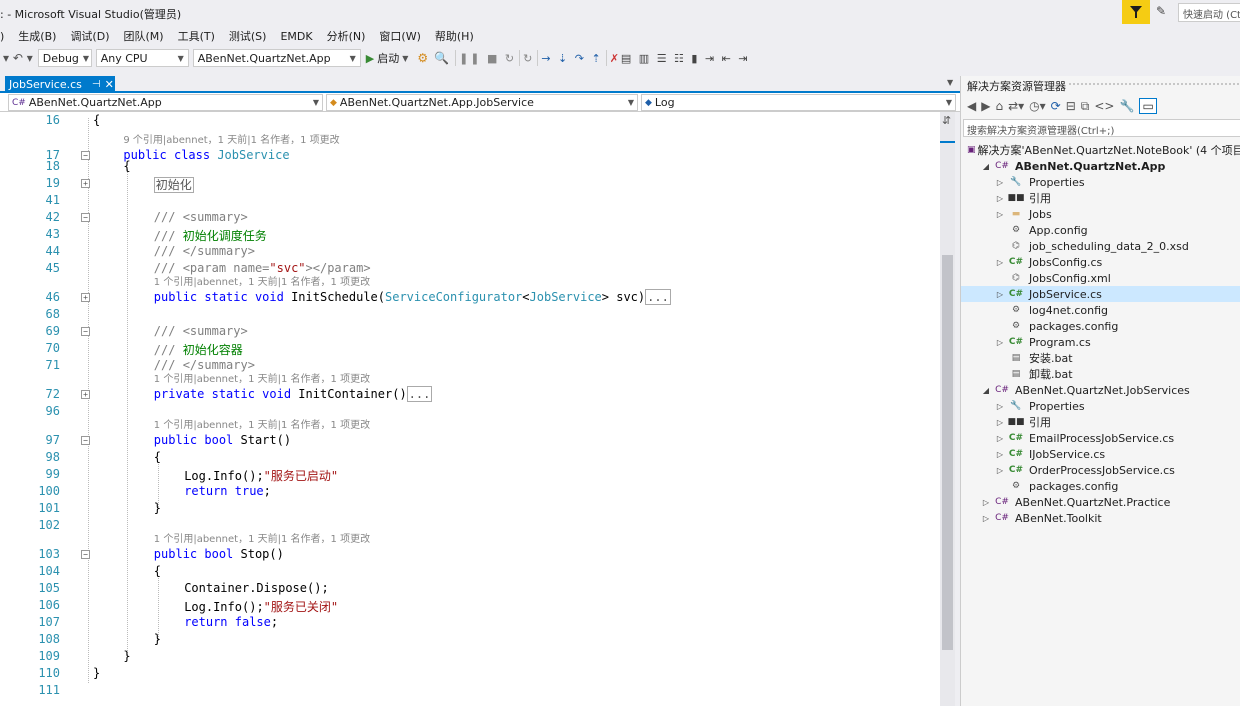  I want to click on show-all-files-icon: ⧉, so click(1085, 106).